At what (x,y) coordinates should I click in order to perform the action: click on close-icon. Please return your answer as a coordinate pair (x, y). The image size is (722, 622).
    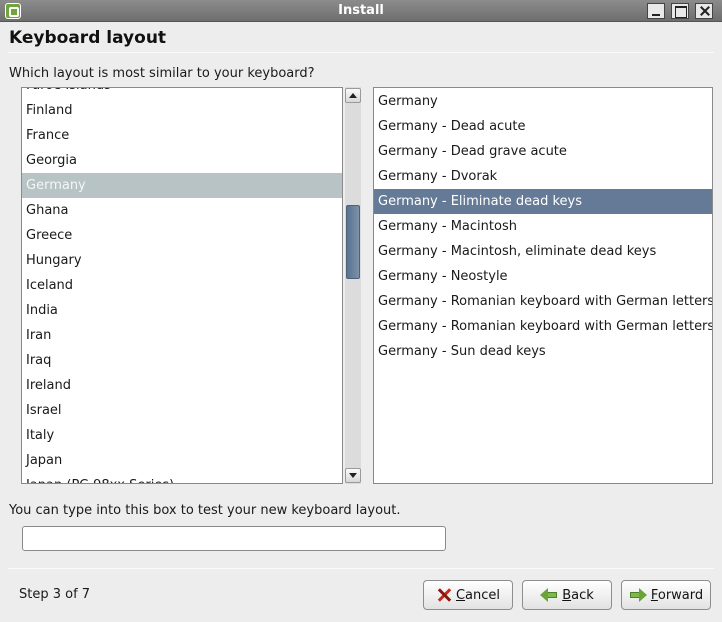
    Looking at the image, I should click on (704, 11).